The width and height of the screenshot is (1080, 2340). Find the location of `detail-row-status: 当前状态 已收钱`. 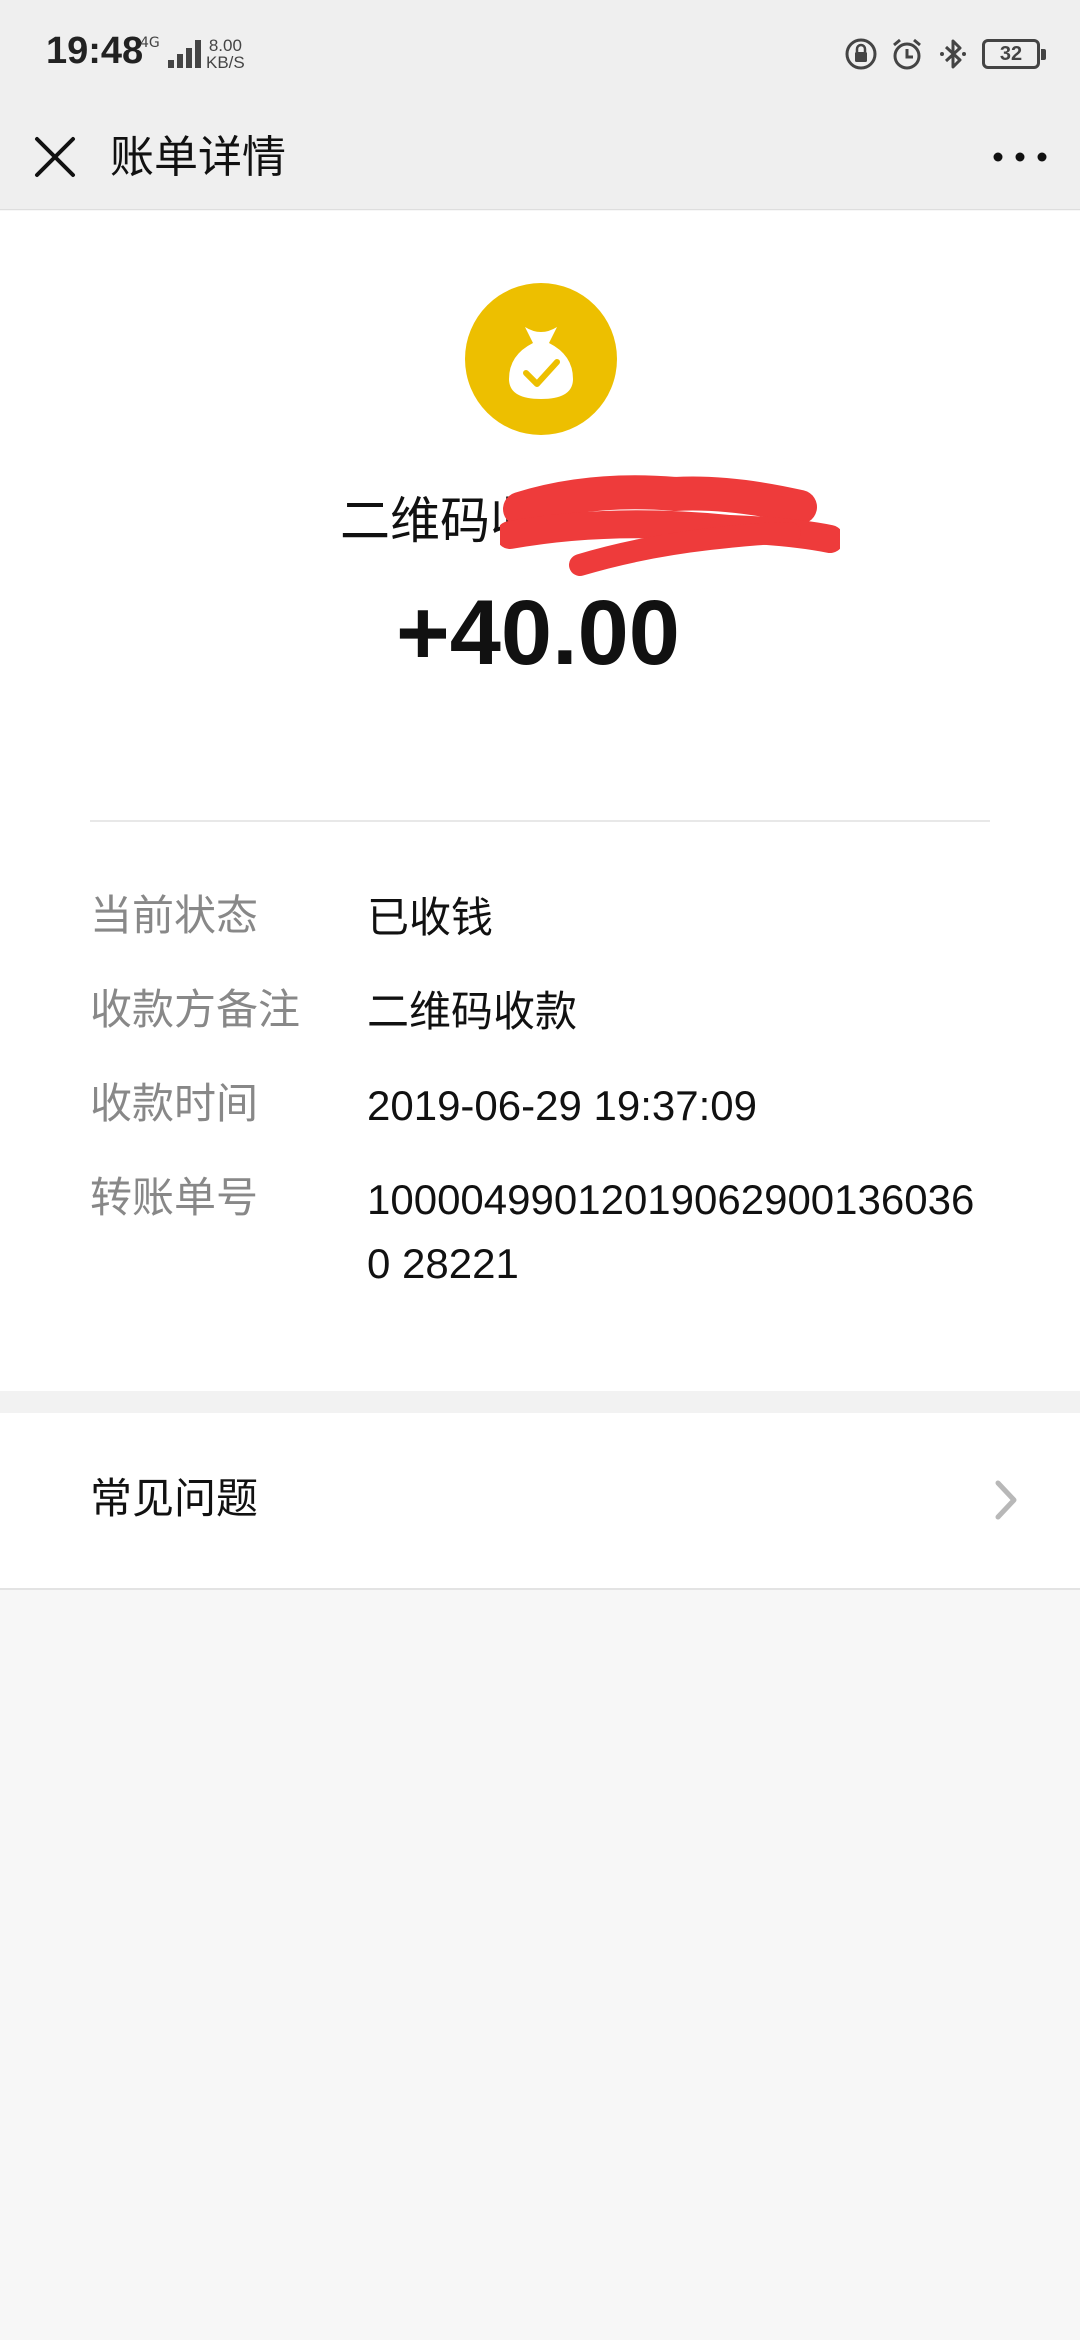

detail-row-status: 当前状态 已收钱 is located at coordinates (550, 918).